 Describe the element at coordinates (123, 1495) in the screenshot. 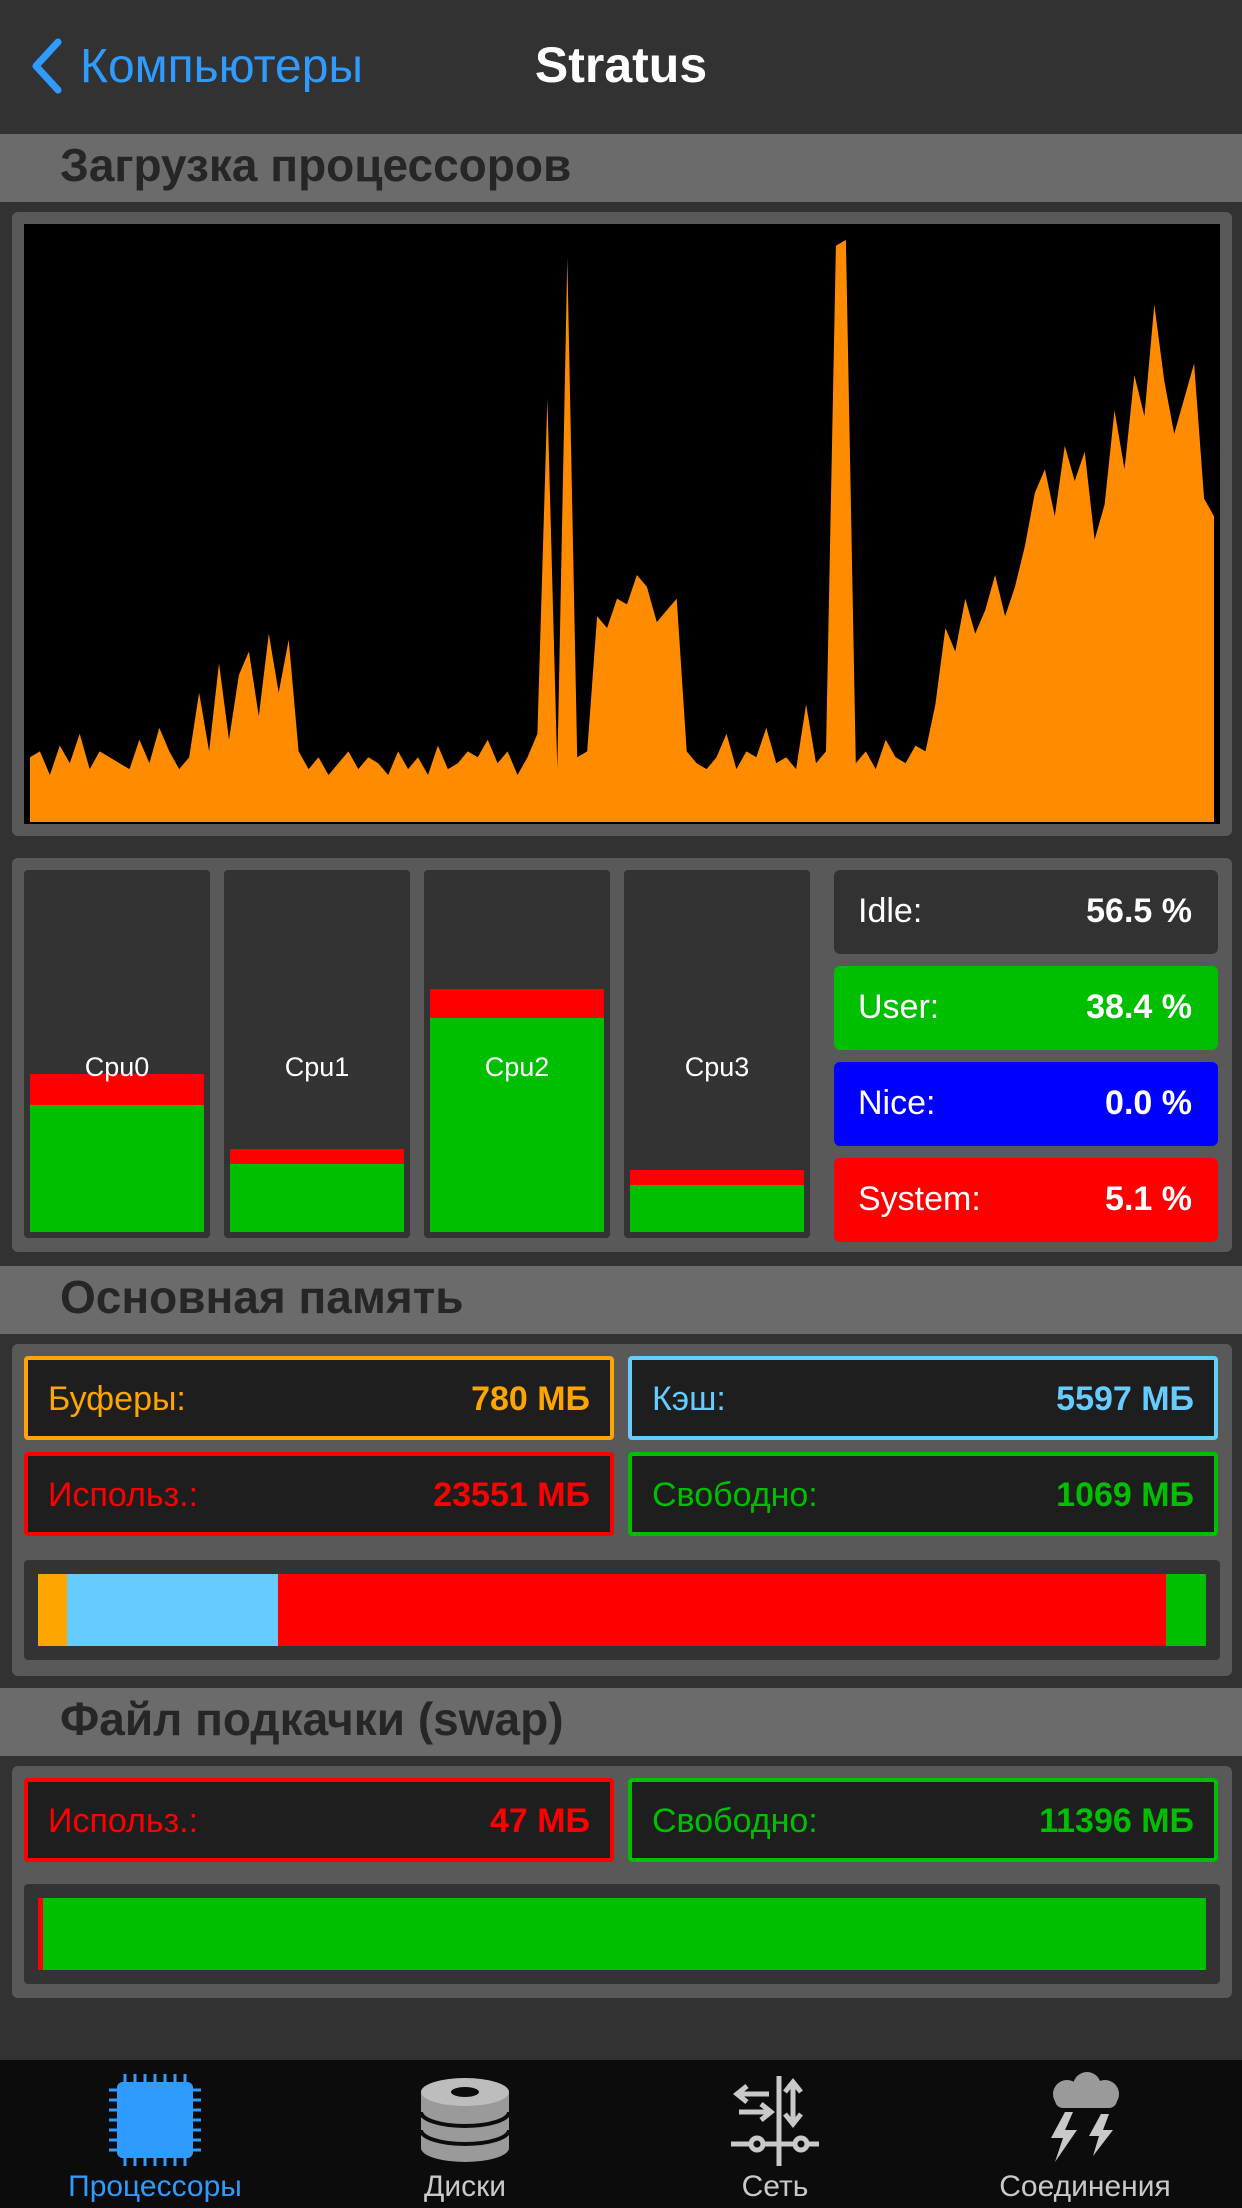

I see `memory-used-label: Использ.:` at that location.